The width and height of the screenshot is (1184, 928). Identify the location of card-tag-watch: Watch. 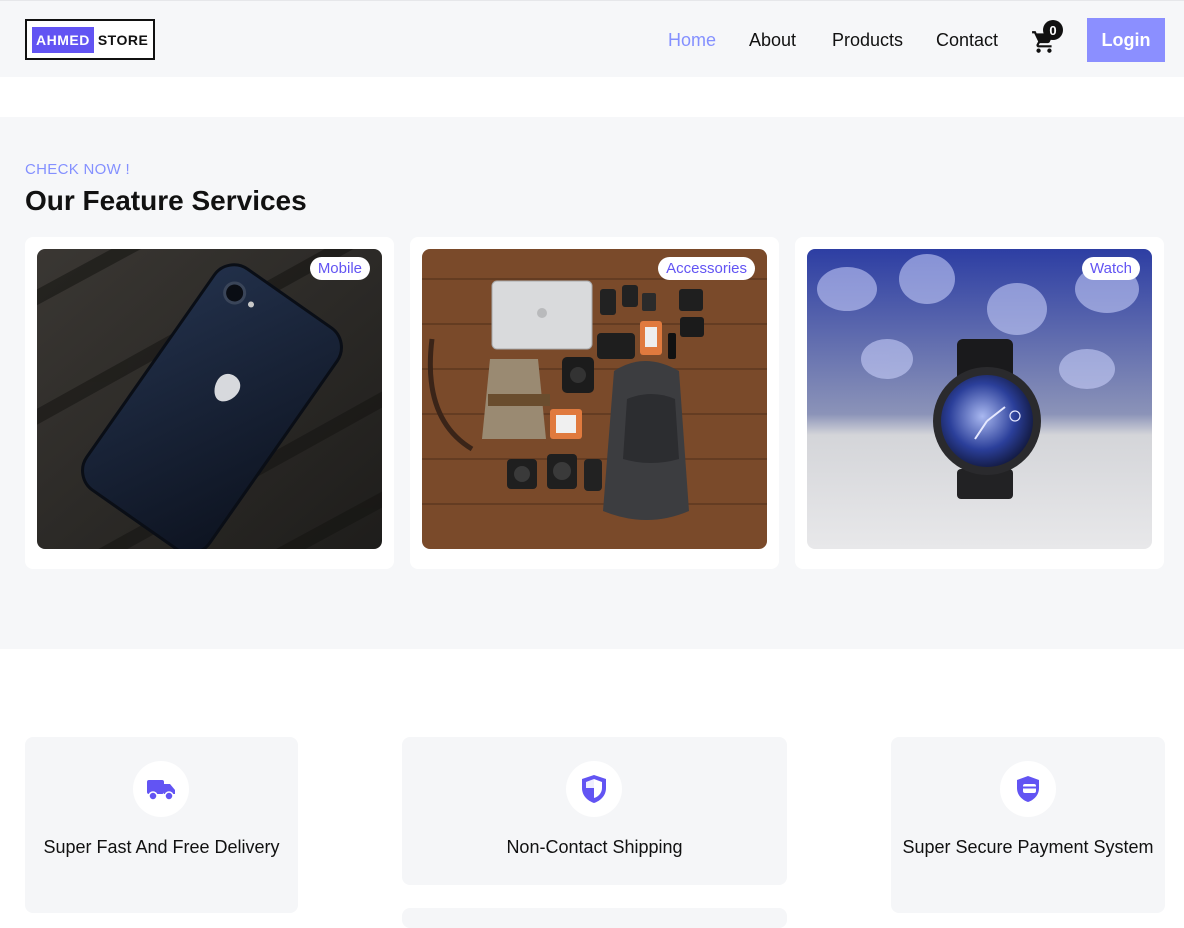
(1111, 268).